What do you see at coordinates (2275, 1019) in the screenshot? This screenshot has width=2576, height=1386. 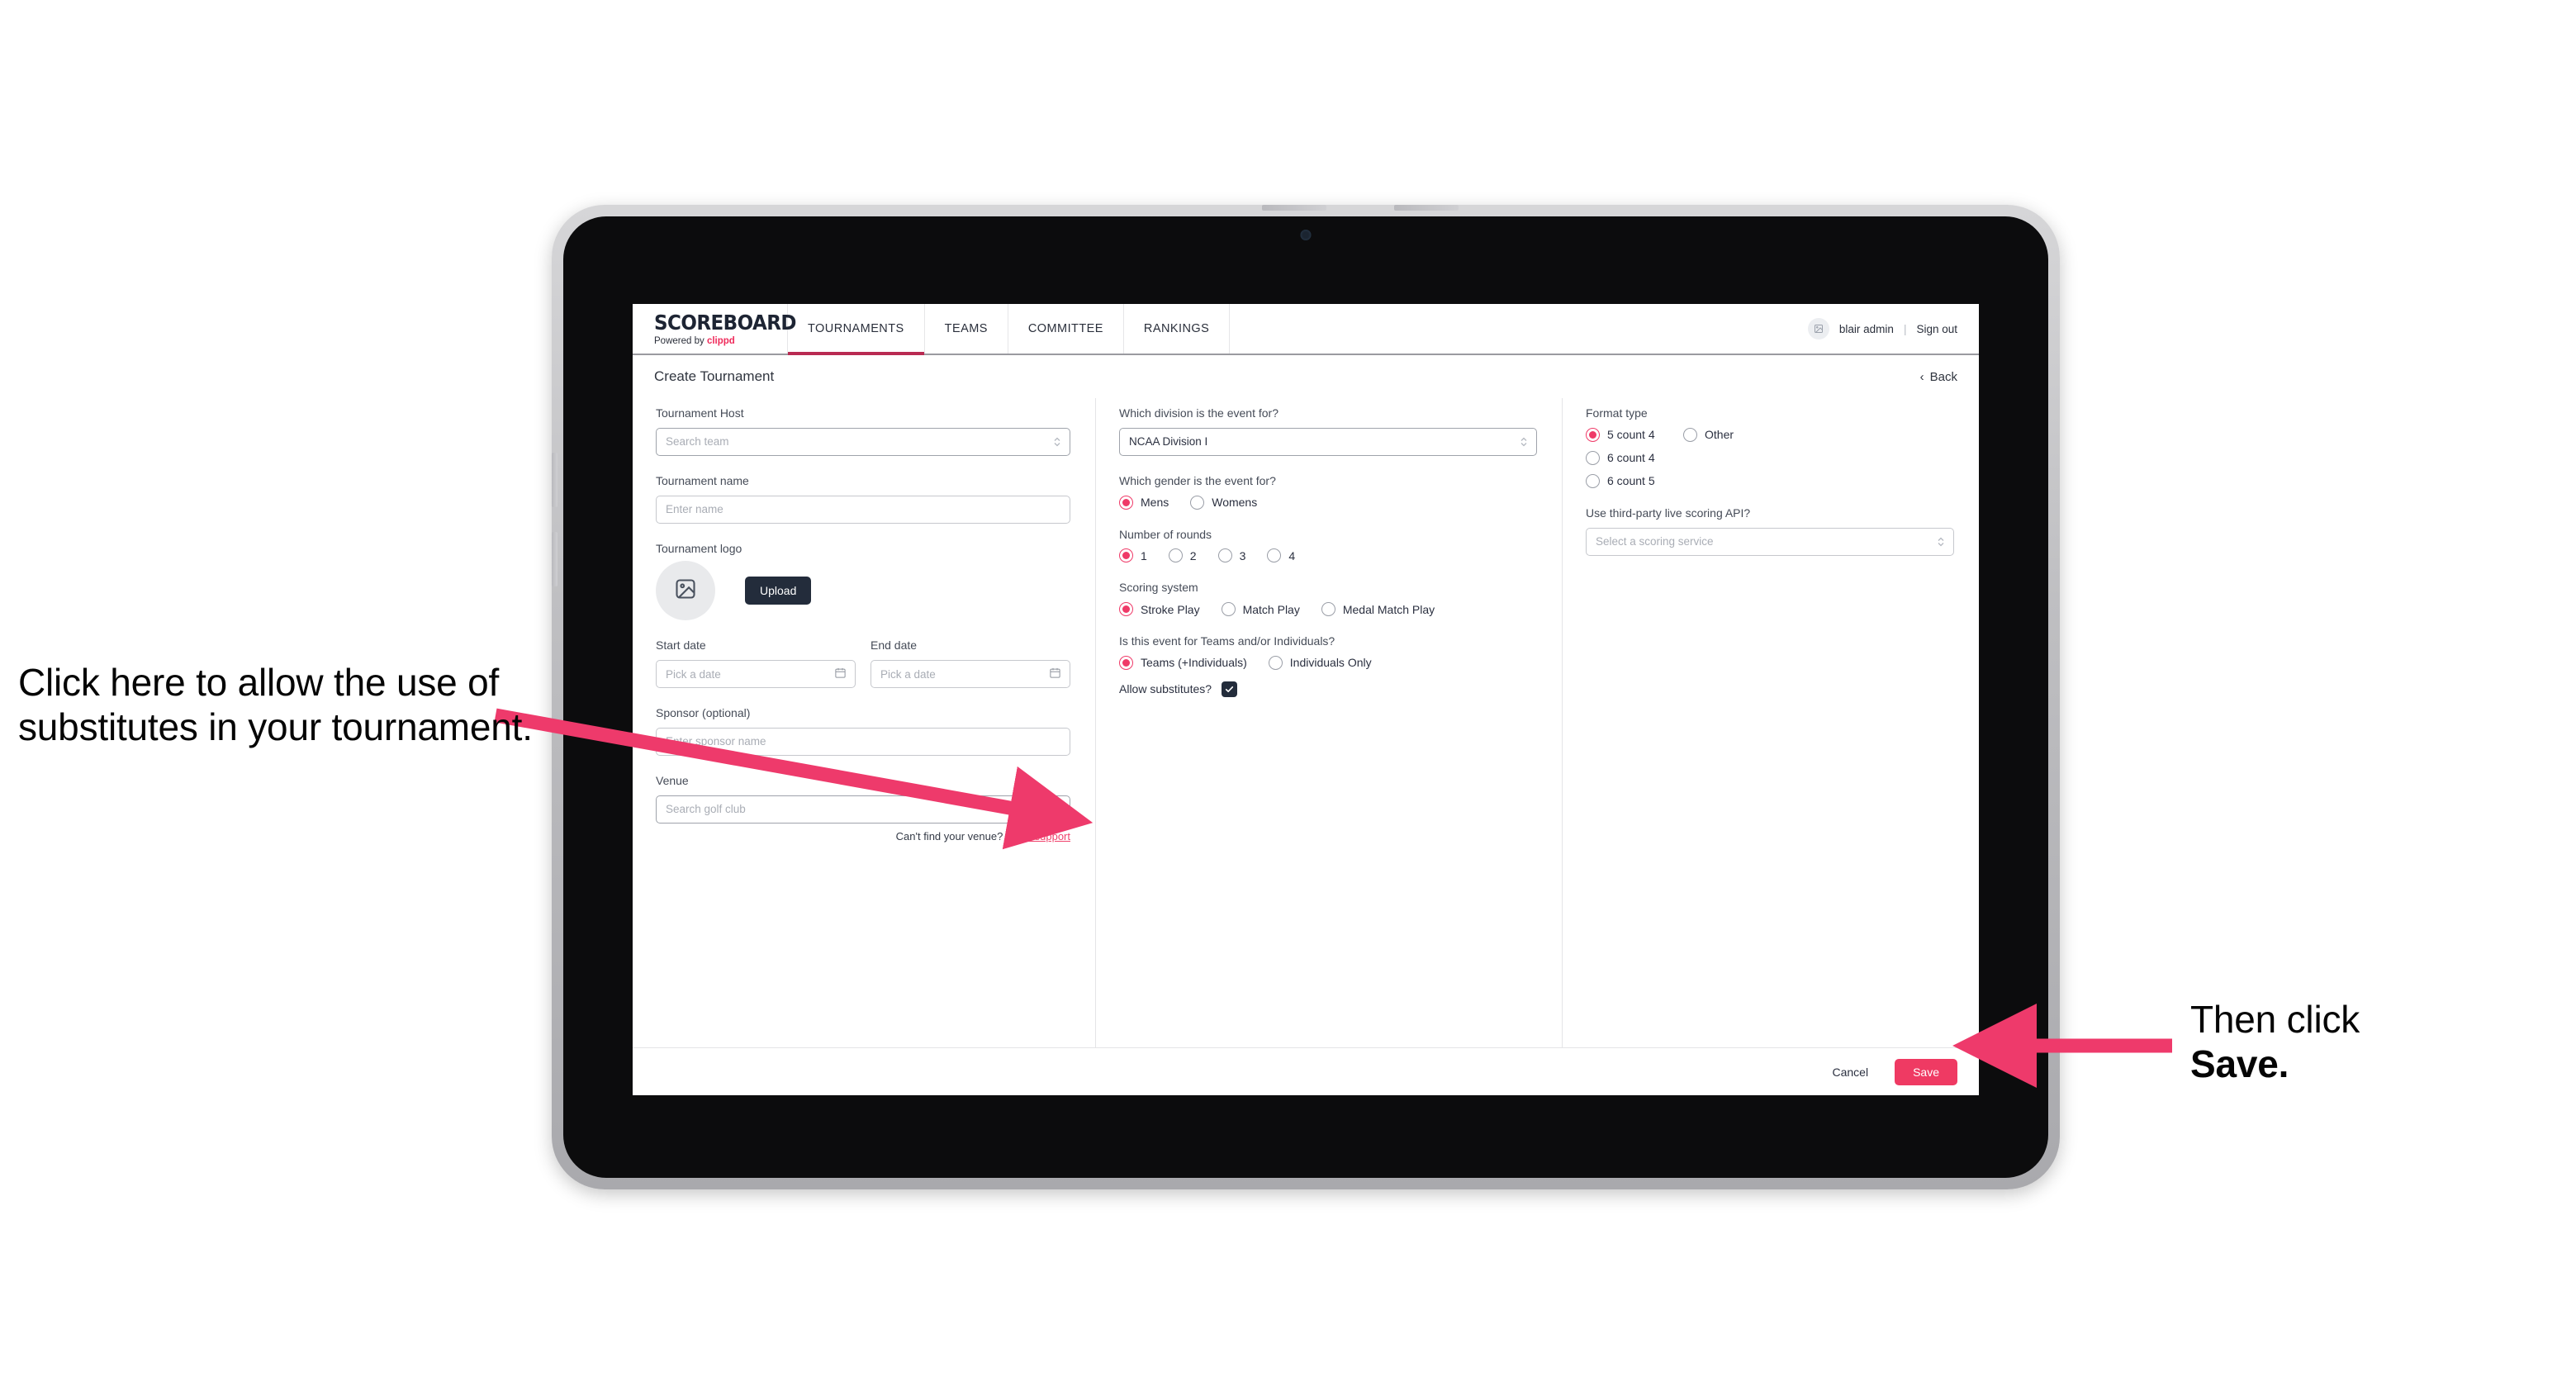 I see `annotation-right-line1: Then click` at bounding box center [2275, 1019].